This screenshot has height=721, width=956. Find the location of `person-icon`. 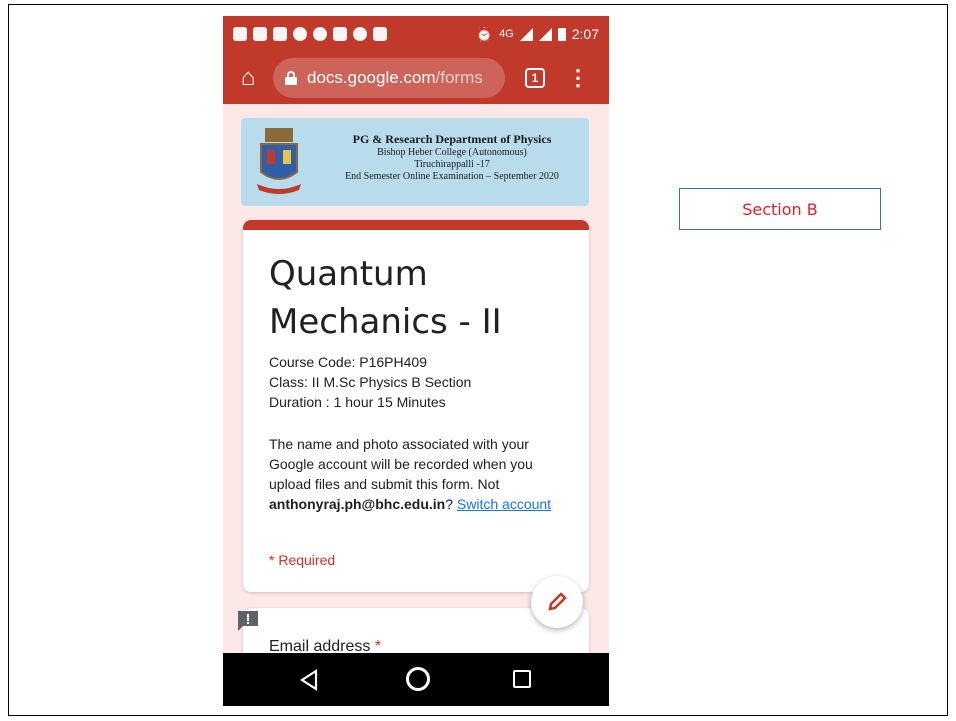

person-icon is located at coordinates (300, 34).